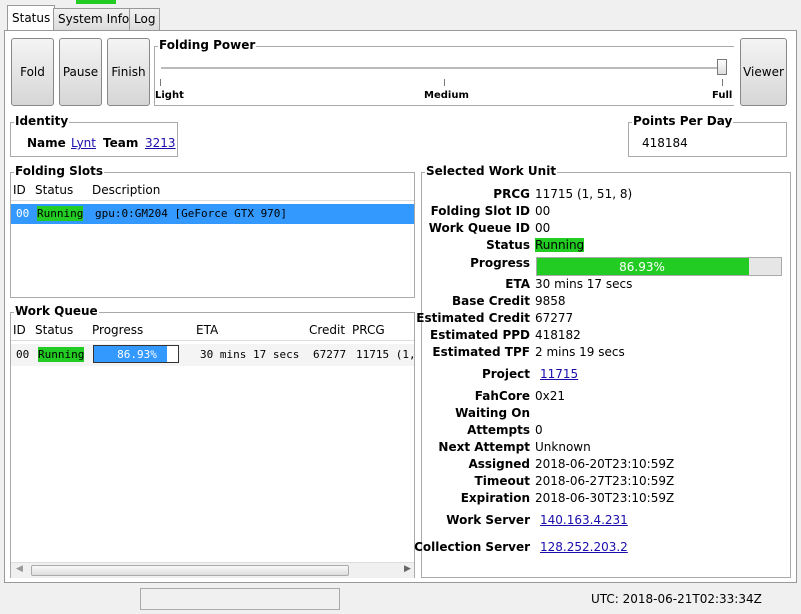 The image size is (801, 614). What do you see at coordinates (500, 263) in the screenshot?
I see `wu-label-progress: Progress` at bounding box center [500, 263].